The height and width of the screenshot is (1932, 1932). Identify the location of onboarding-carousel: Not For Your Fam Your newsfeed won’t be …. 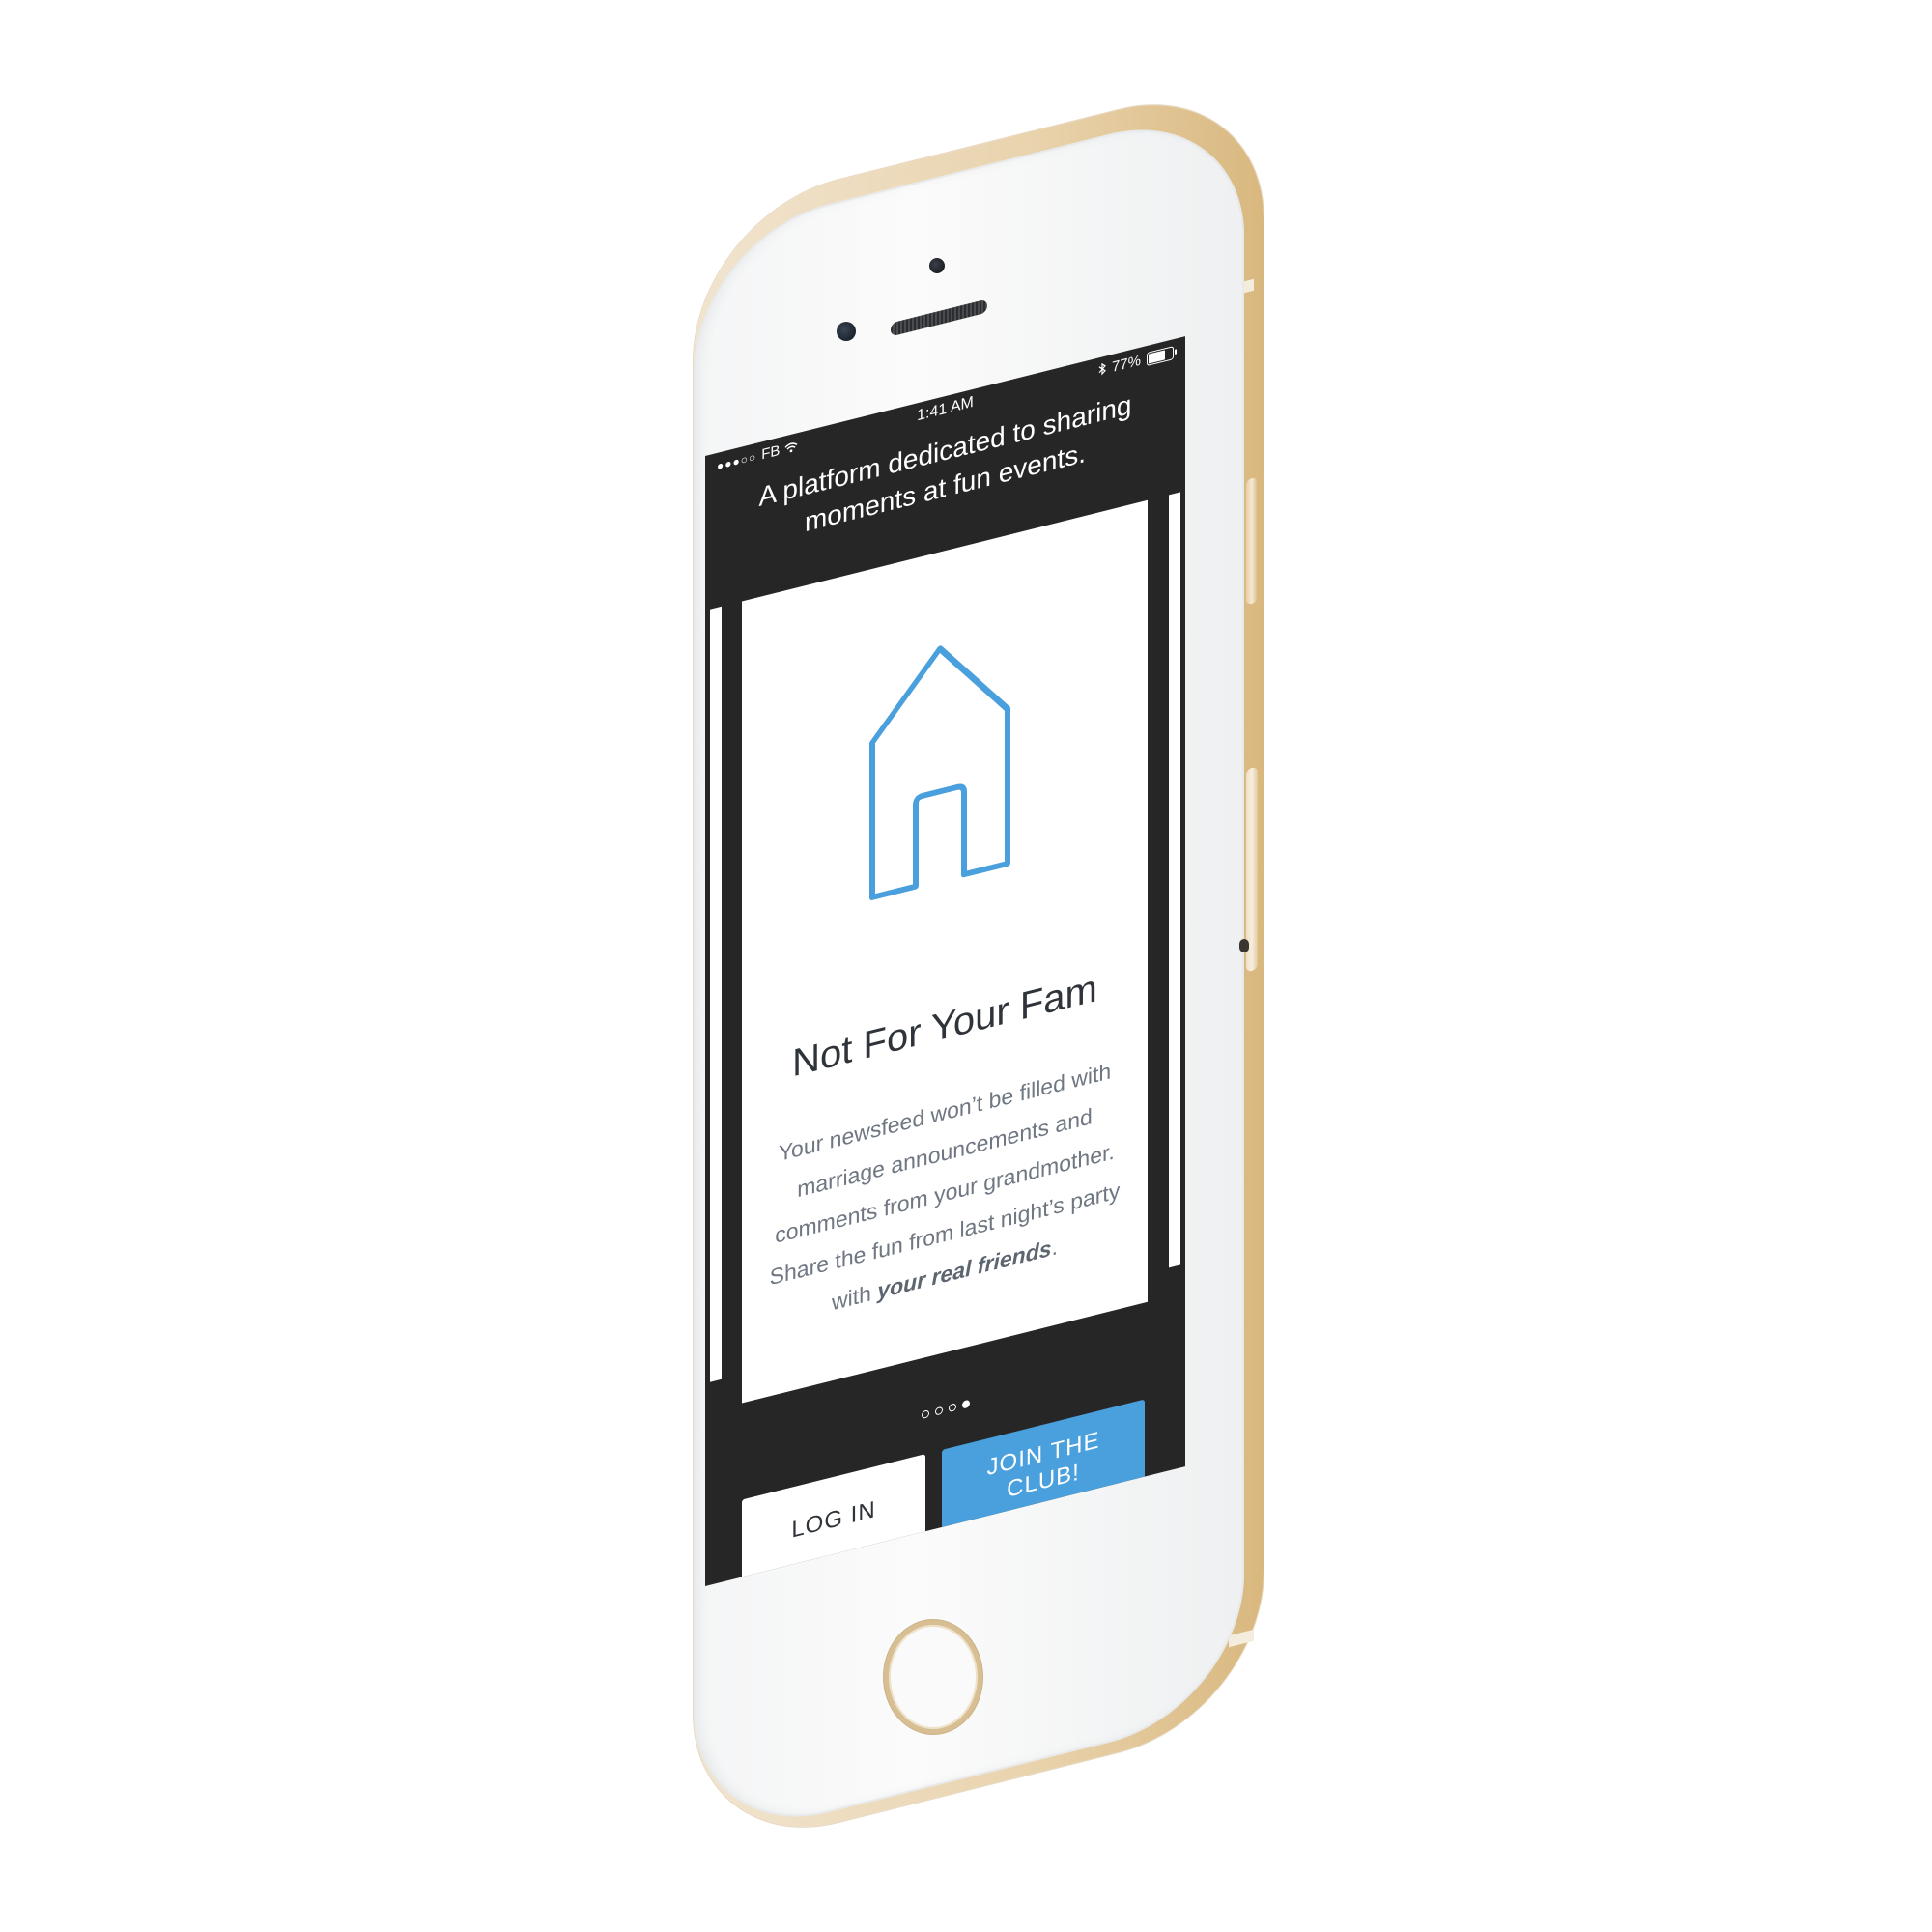
(945, 942).